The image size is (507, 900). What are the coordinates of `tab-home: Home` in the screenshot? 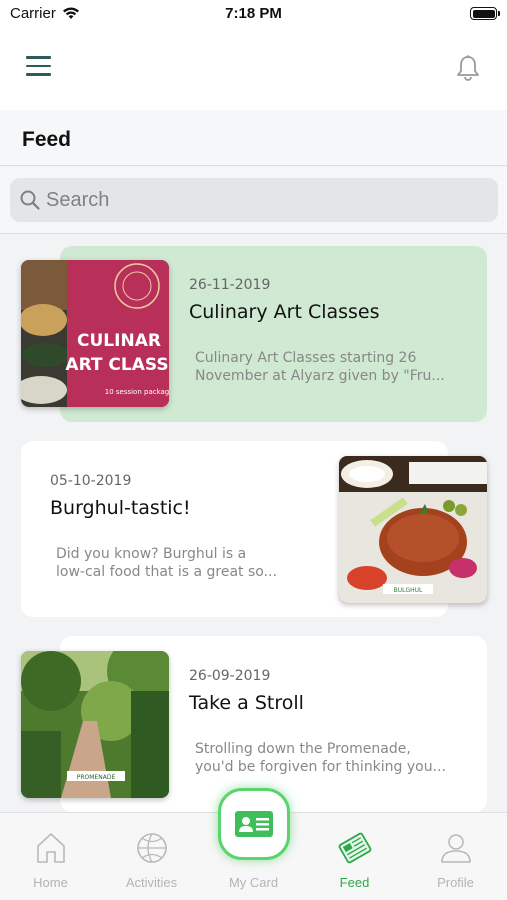 It's located at (50, 856).